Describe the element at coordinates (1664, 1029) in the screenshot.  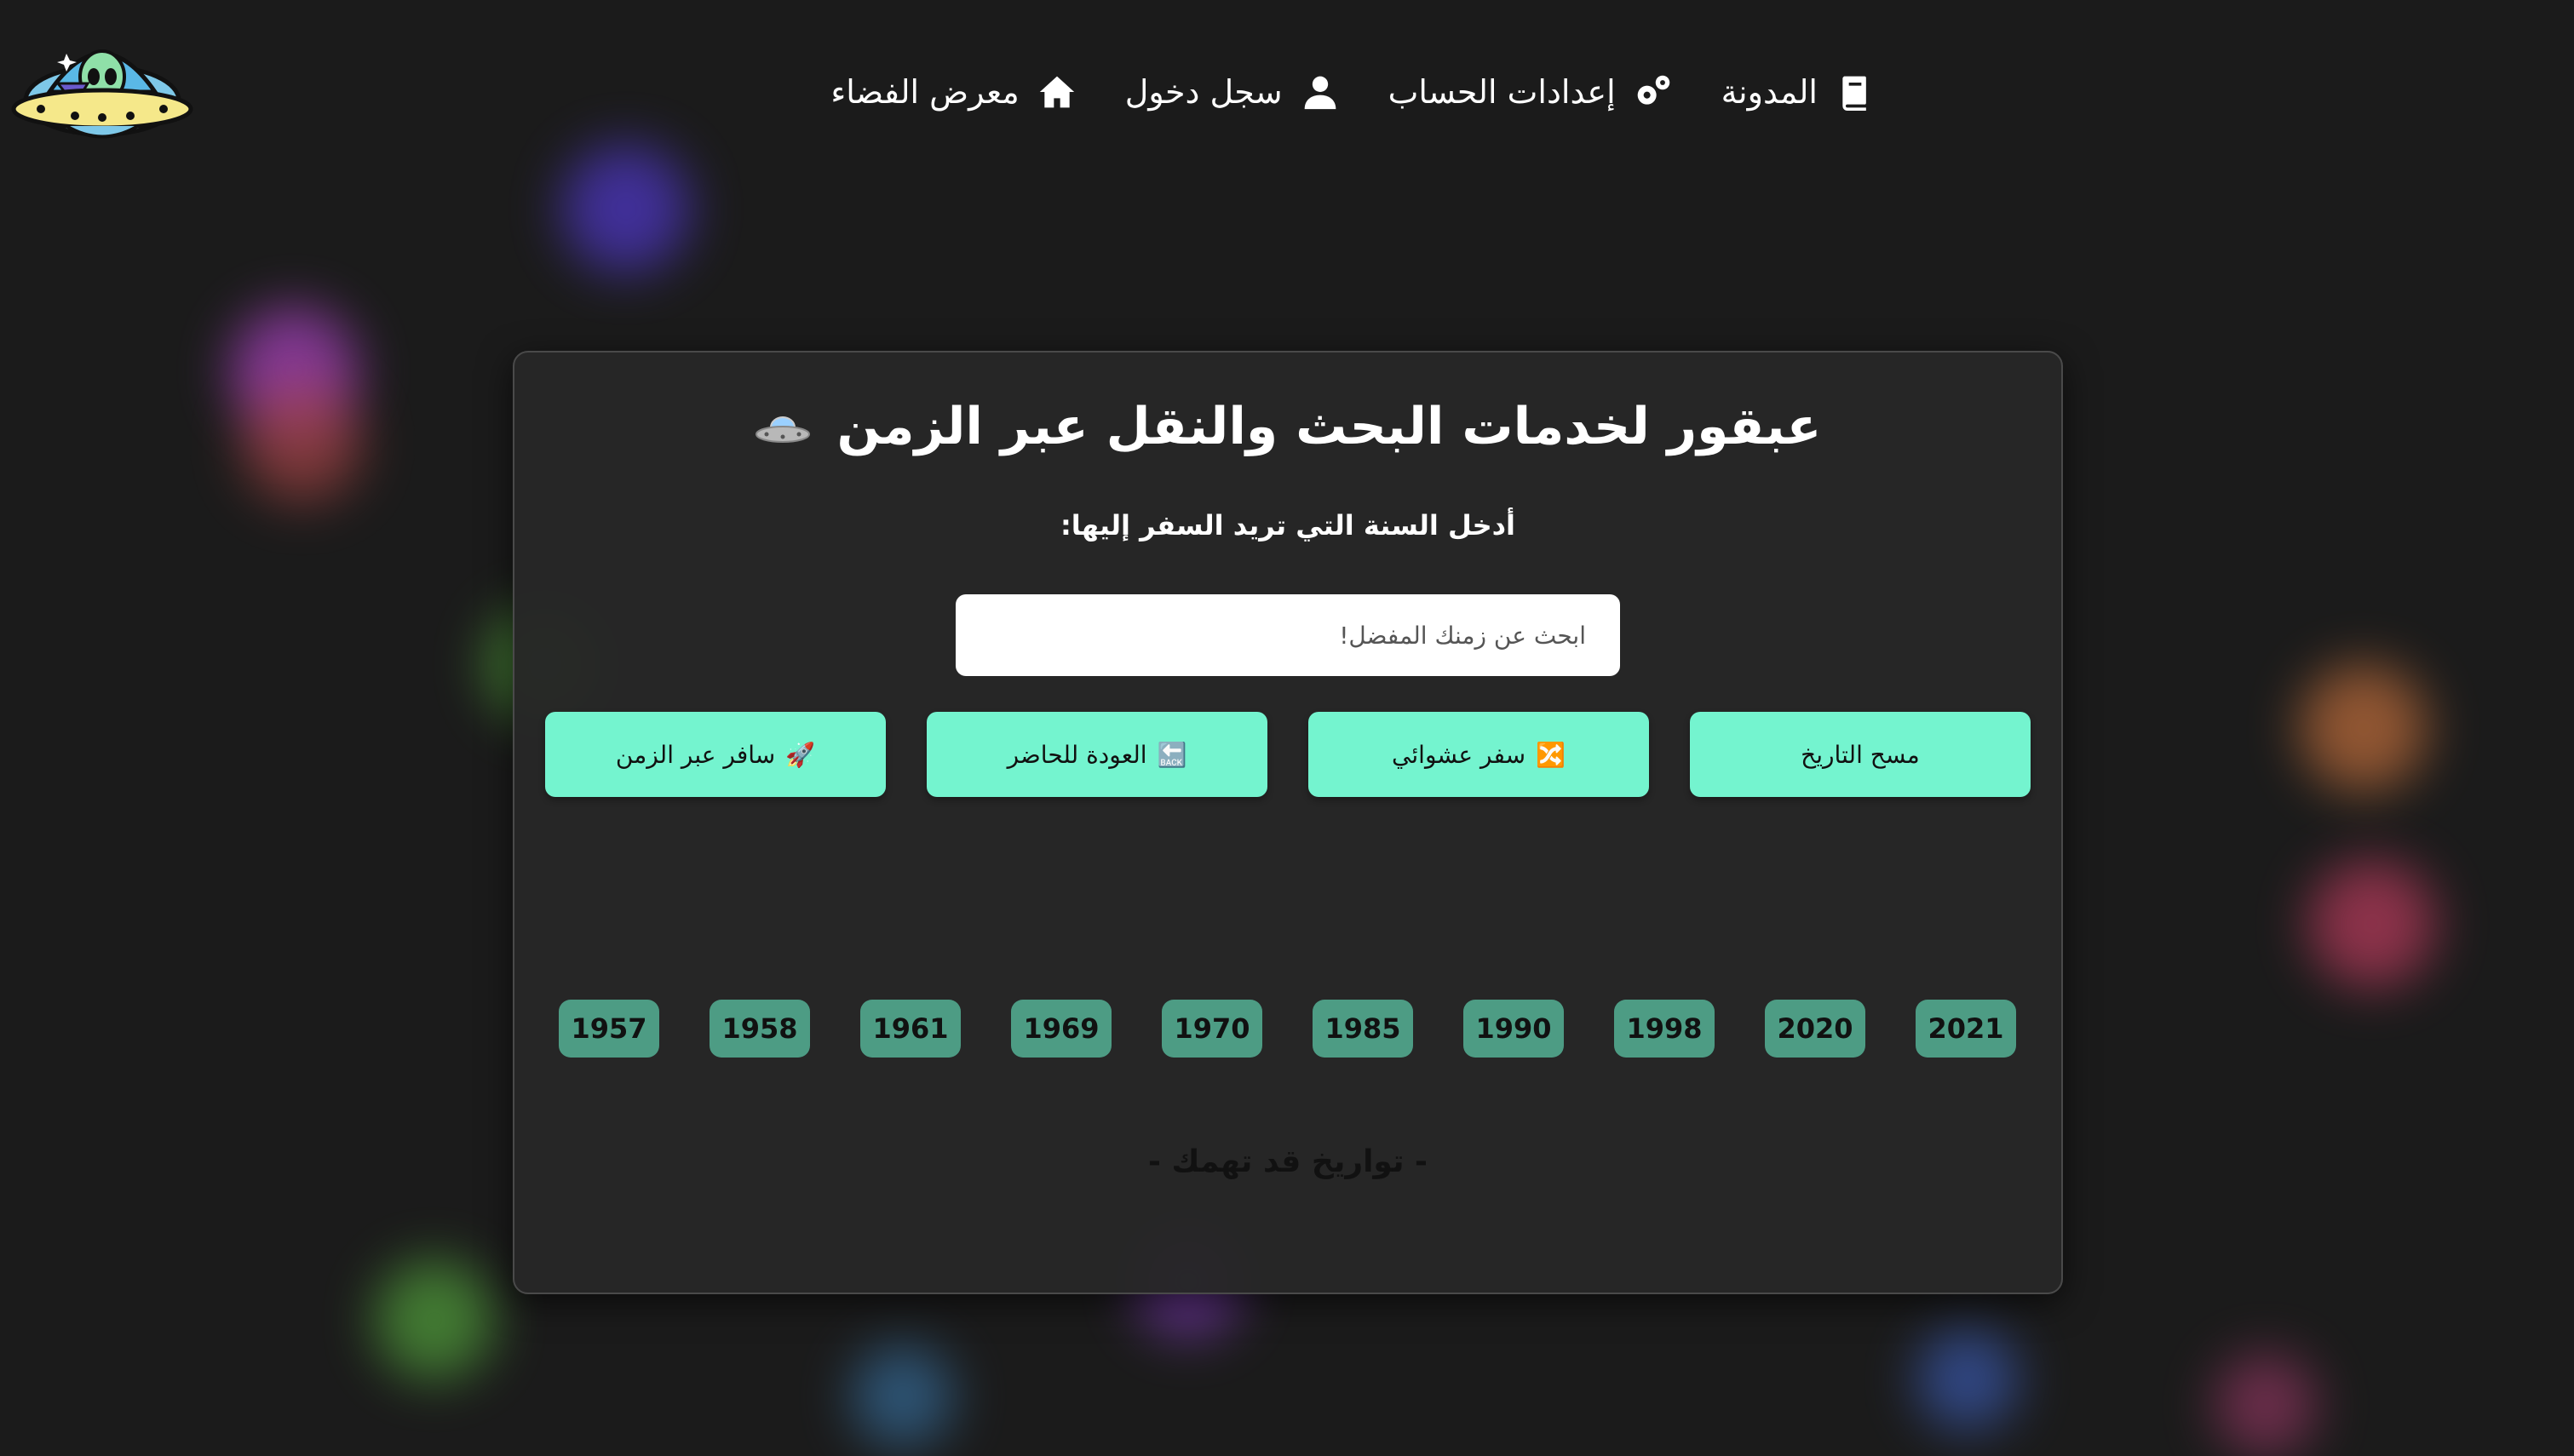
I see `year-chip: 1998` at that location.